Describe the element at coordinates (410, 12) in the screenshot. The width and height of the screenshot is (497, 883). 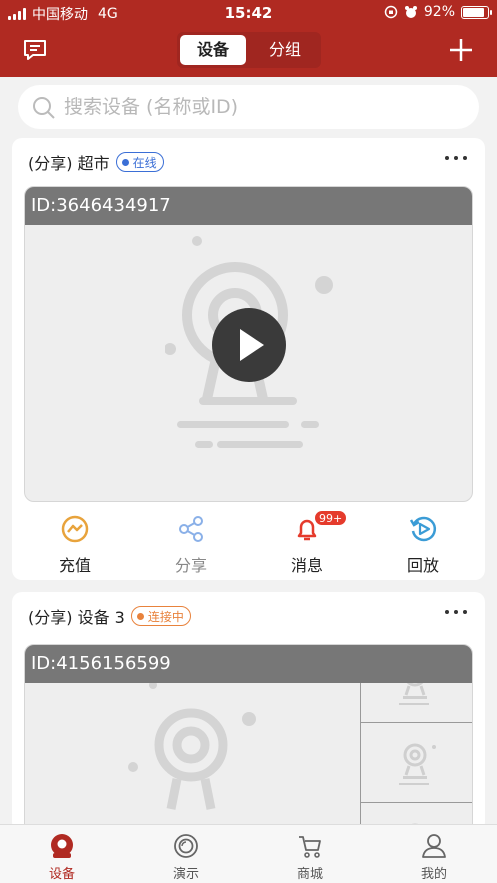
I see `alarm-icon` at that location.